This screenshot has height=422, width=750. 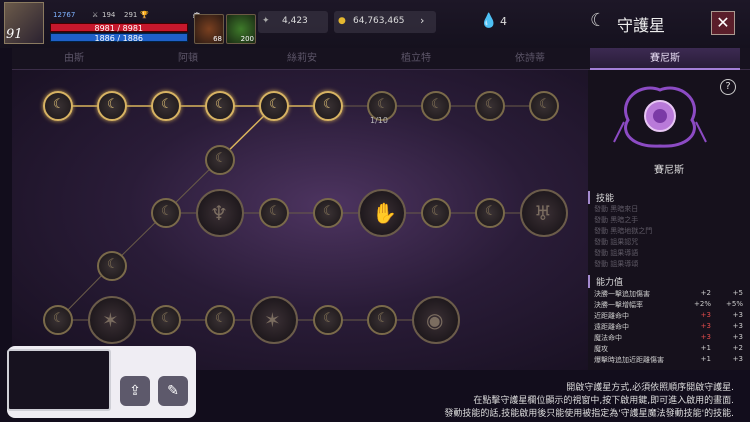 I want to click on stat-row: 魔法命中 +3 +3, so click(x=669, y=338).